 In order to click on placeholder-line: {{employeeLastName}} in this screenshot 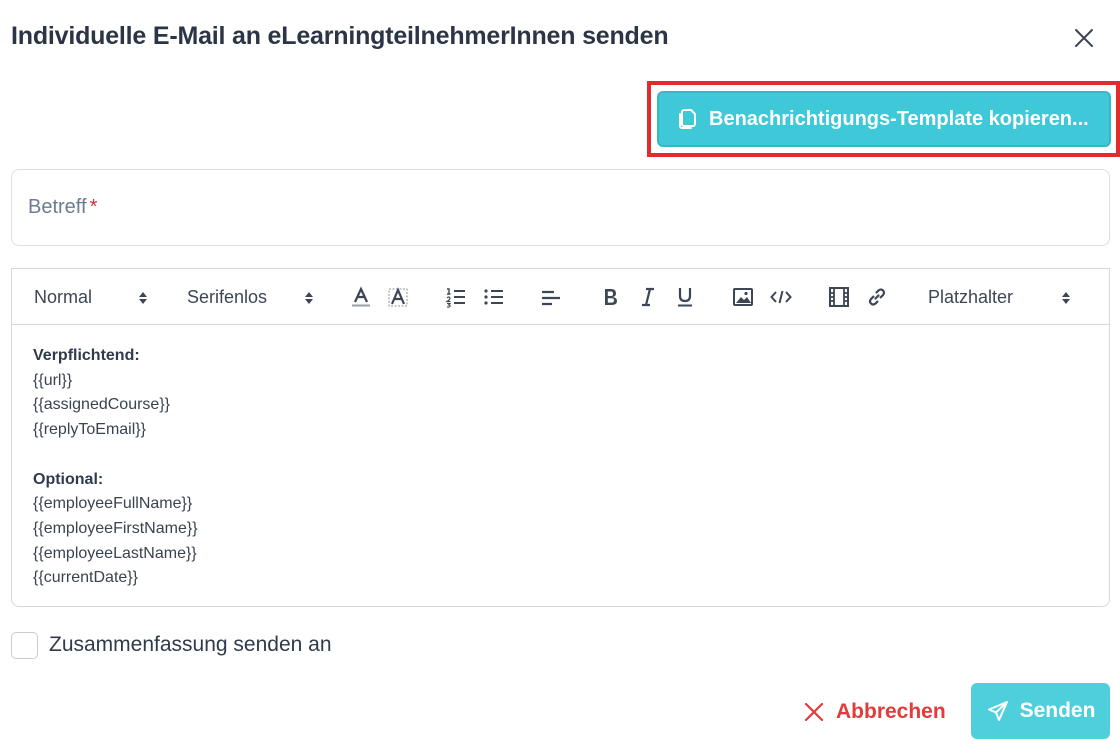, I will do `click(115, 553)`.